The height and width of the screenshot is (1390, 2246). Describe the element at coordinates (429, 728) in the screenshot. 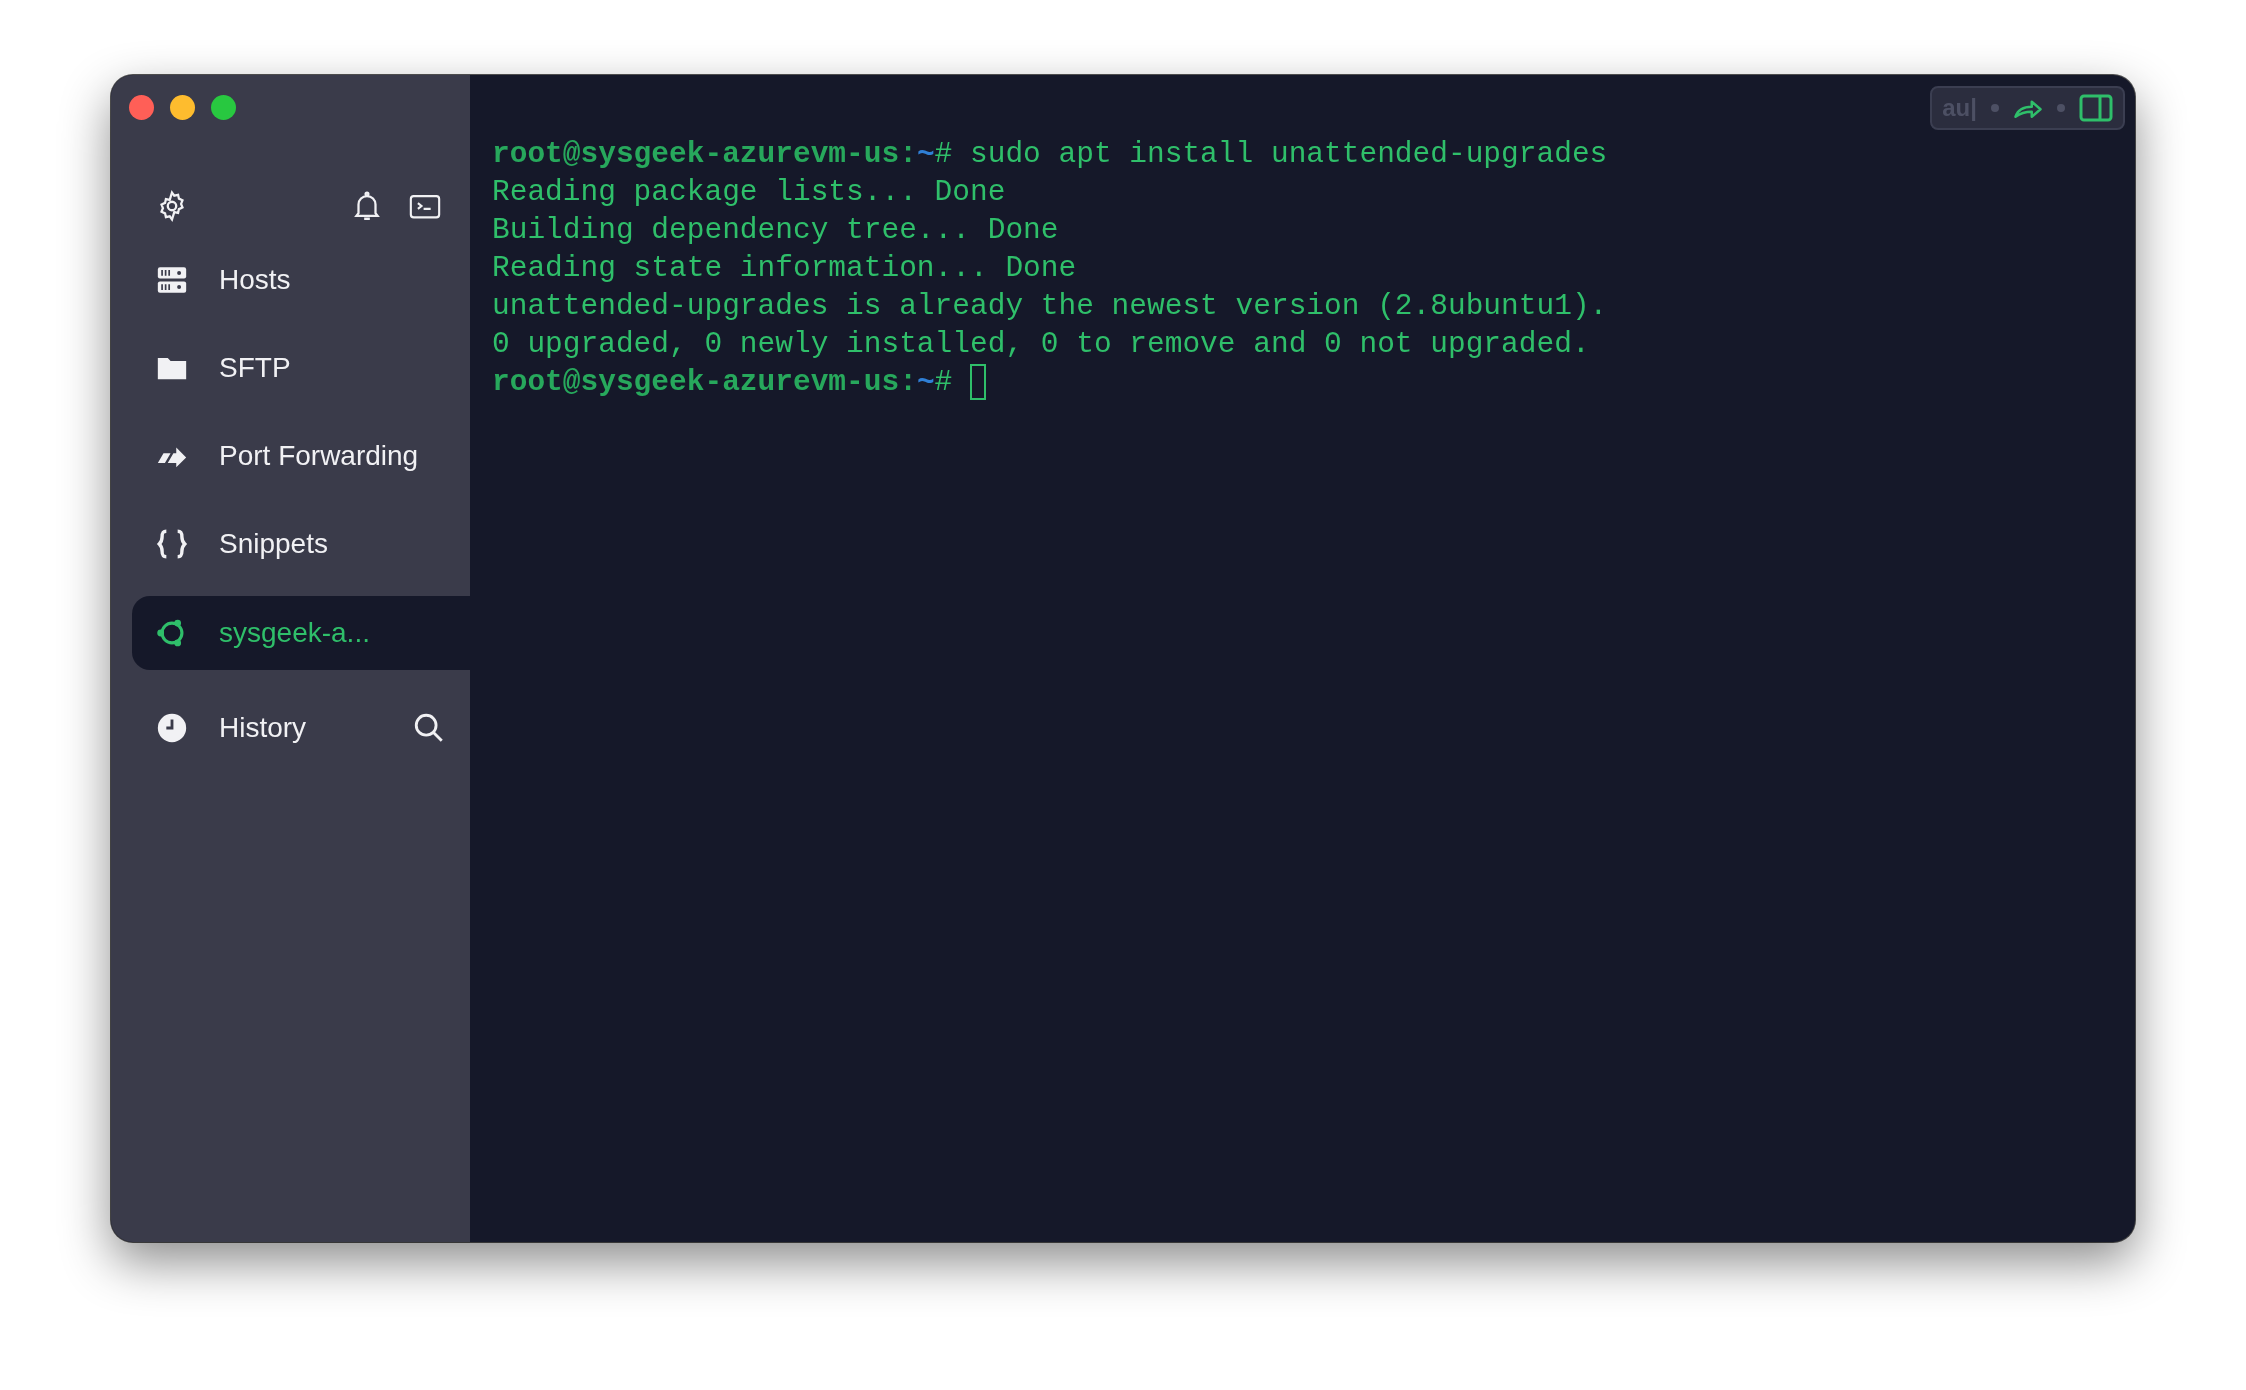

I see `search-icon` at that location.